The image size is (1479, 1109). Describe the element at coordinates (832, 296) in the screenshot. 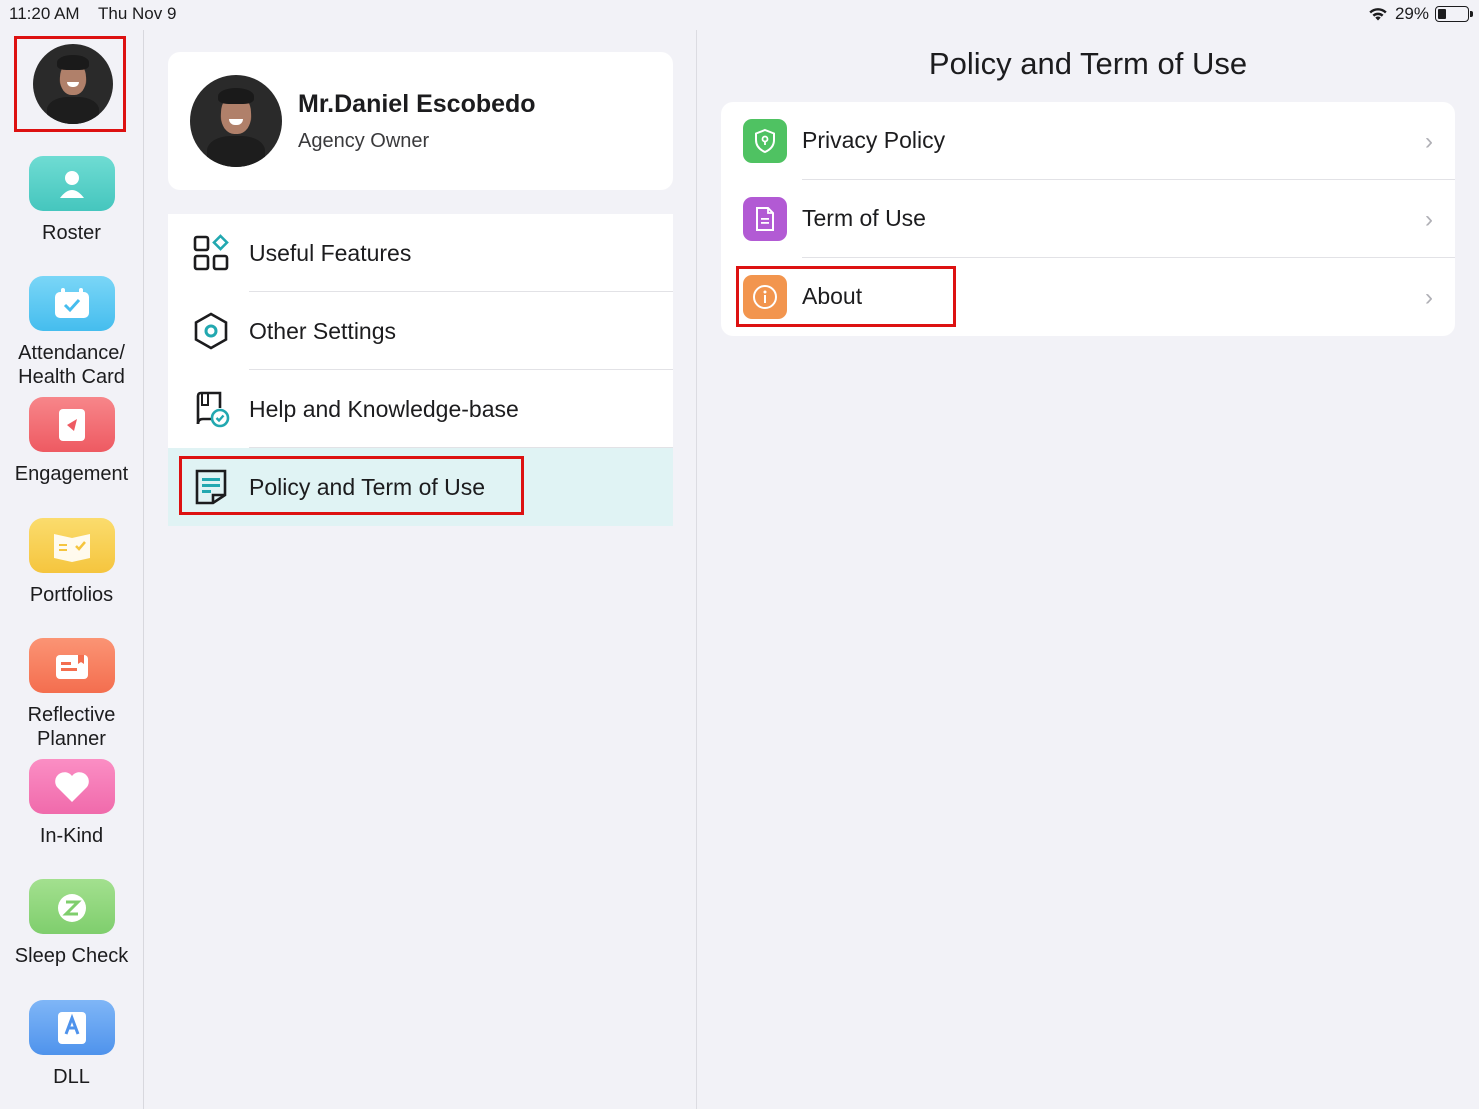

I see `row-label-about: About` at that location.